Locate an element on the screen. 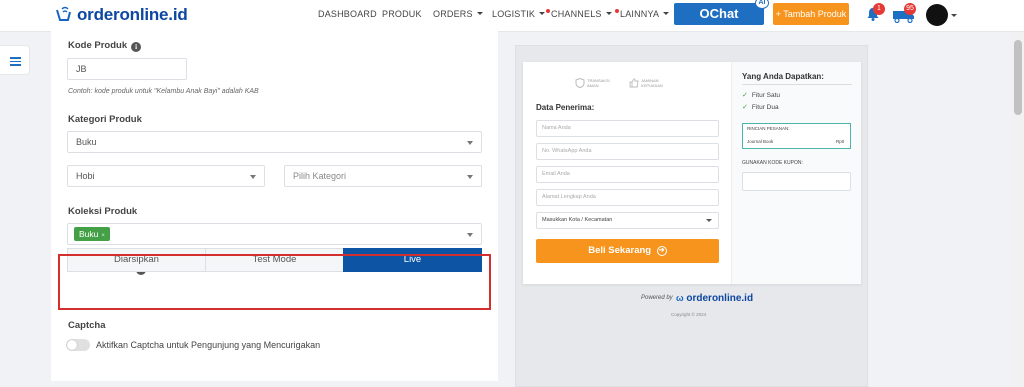 This screenshot has width=1024, height=387. sidebar-toggle-button is located at coordinates (15, 60).